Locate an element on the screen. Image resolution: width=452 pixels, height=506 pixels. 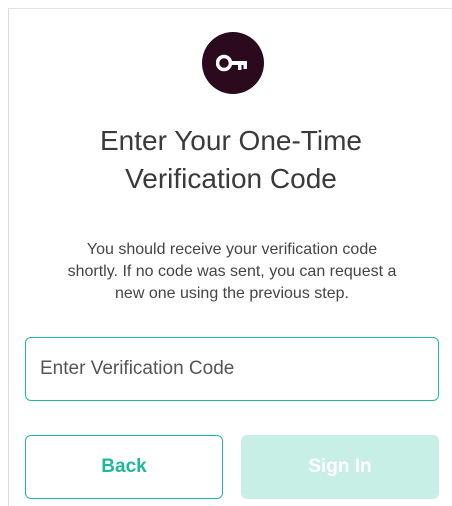
key-icon is located at coordinates (233, 63).